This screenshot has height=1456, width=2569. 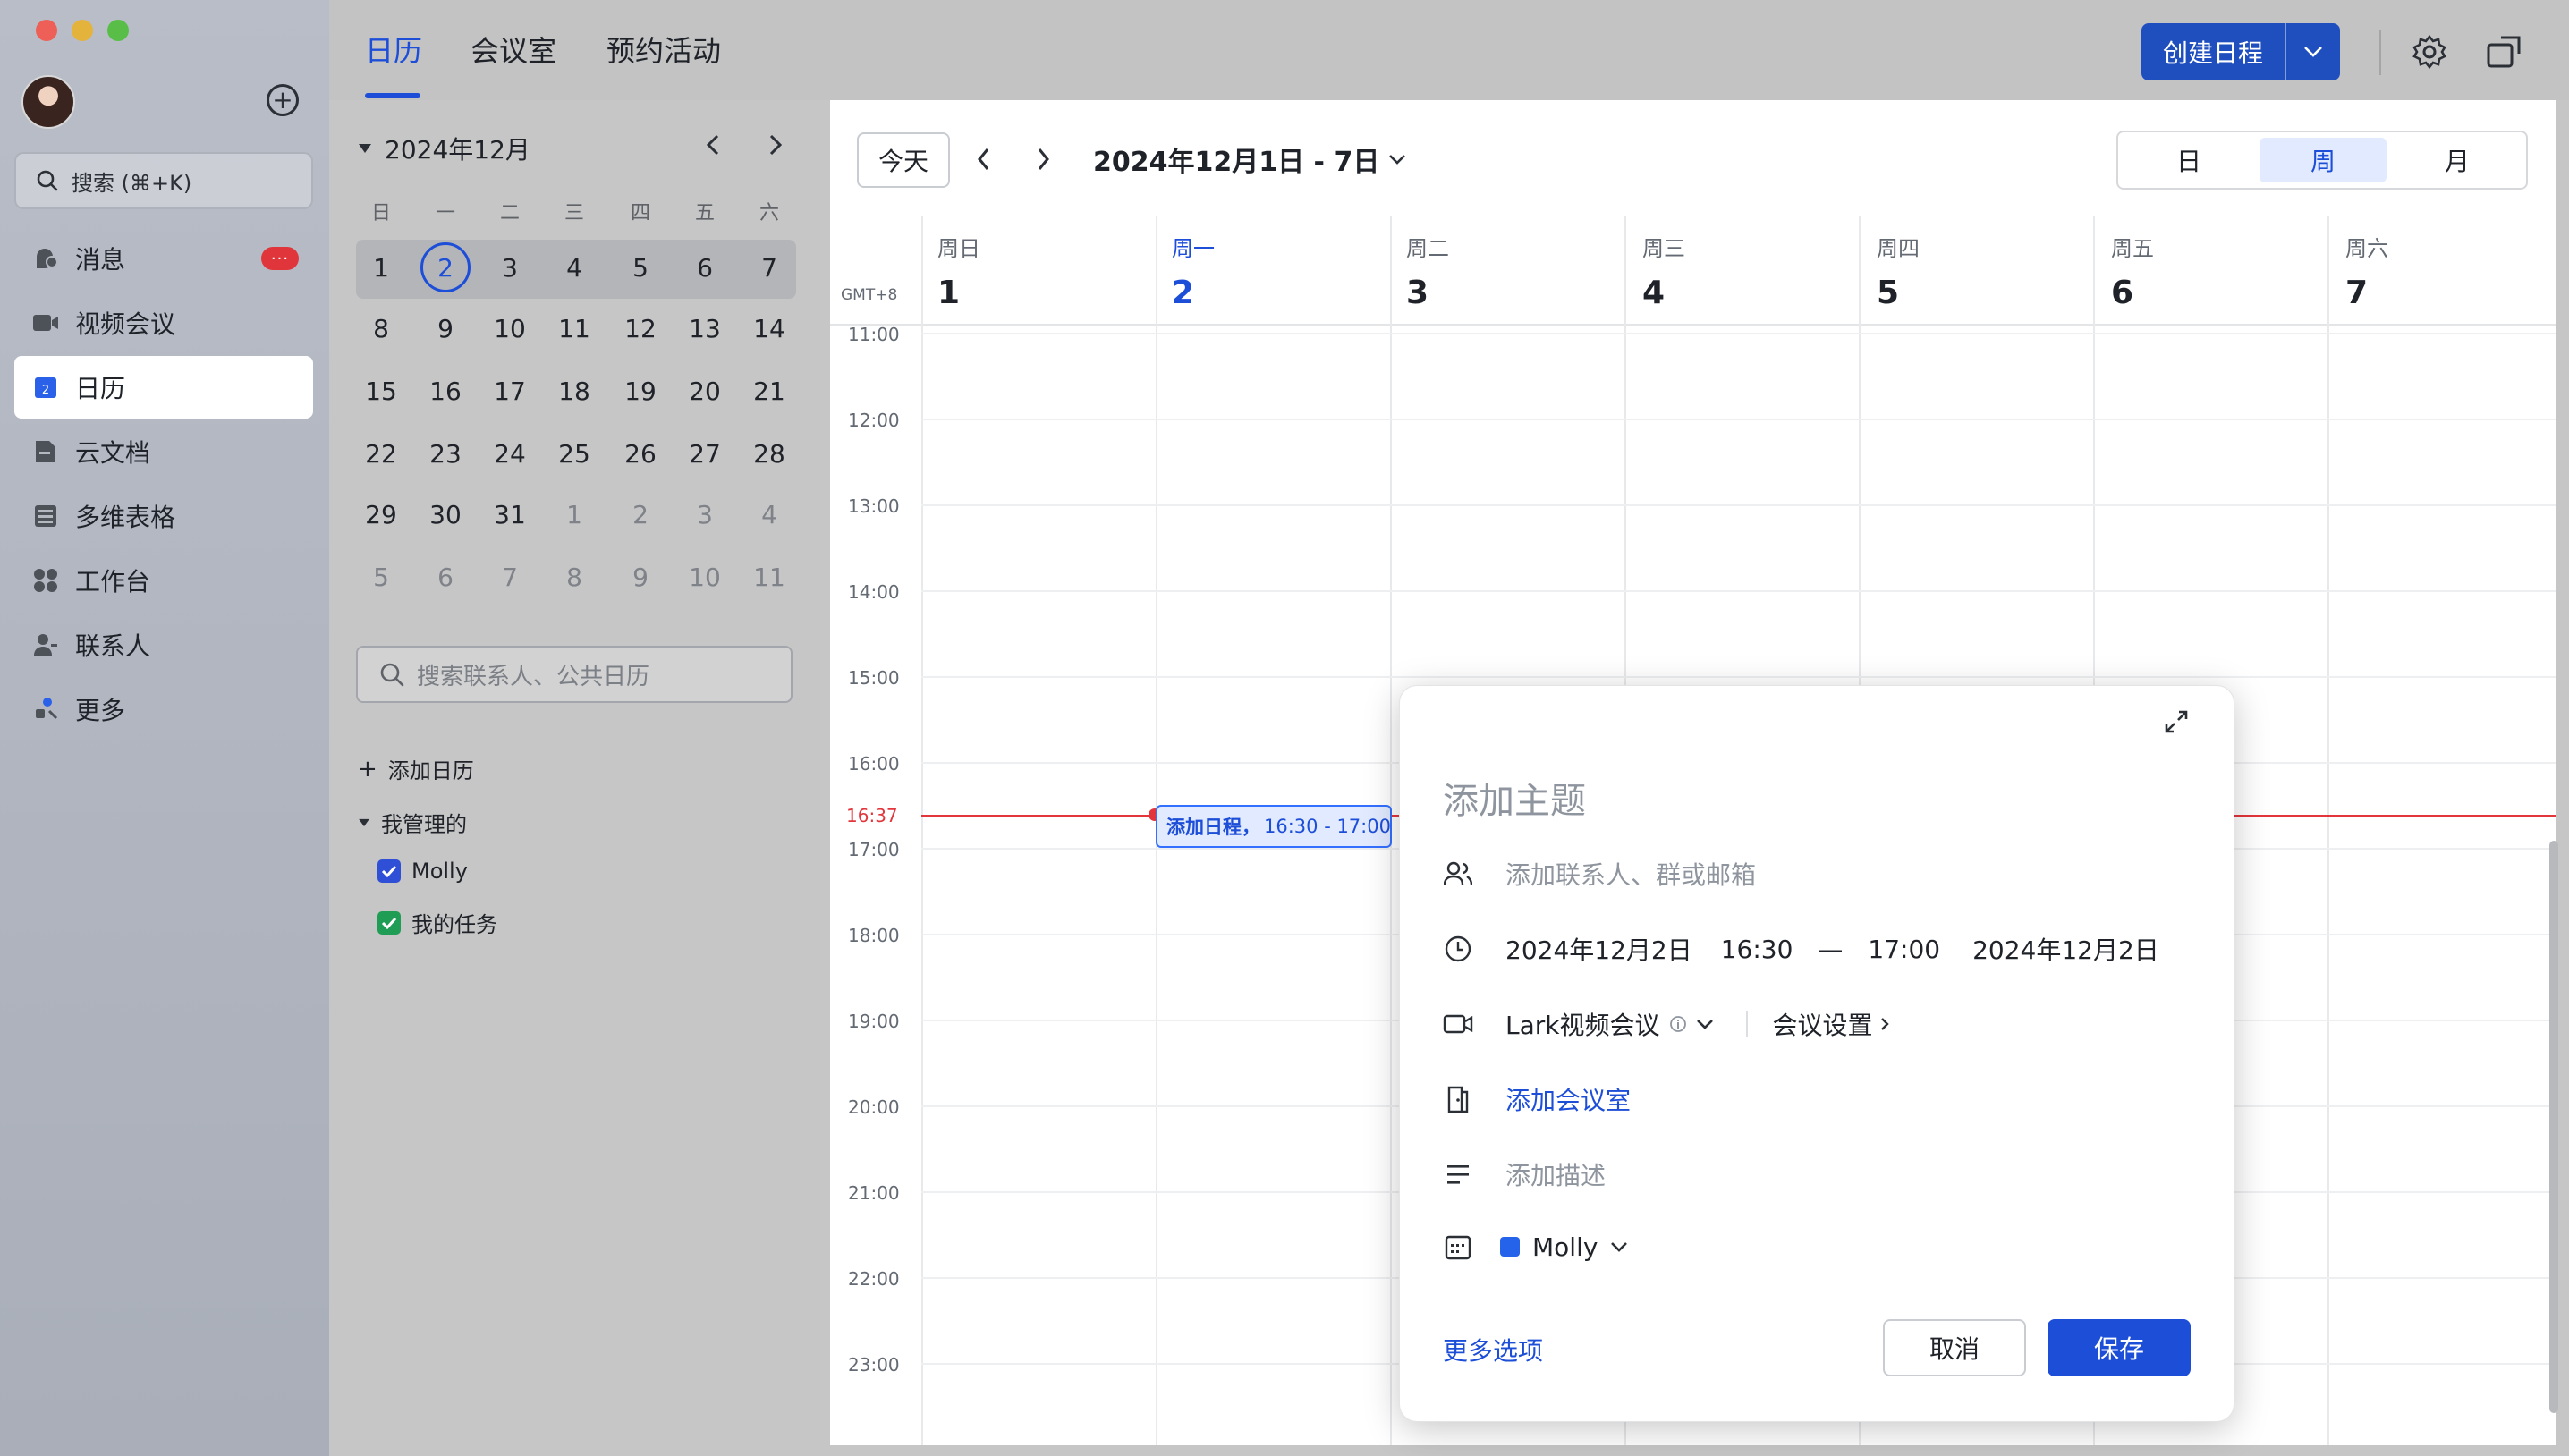 What do you see at coordinates (437, 923) in the screenshot?
I see `calendar-item-tasks: 我的任务` at bounding box center [437, 923].